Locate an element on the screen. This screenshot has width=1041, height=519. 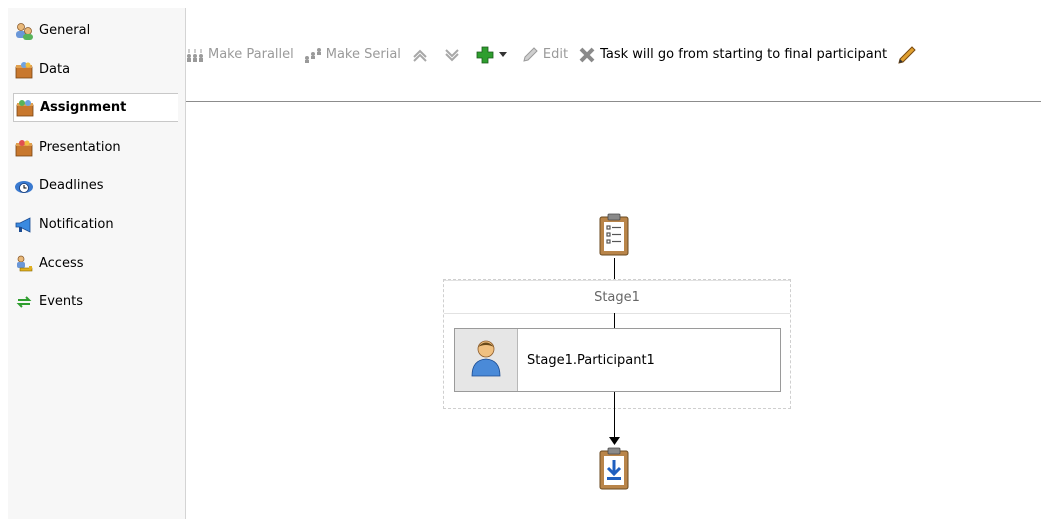
sidebar-item-label: Notification is located at coordinates (76, 224).